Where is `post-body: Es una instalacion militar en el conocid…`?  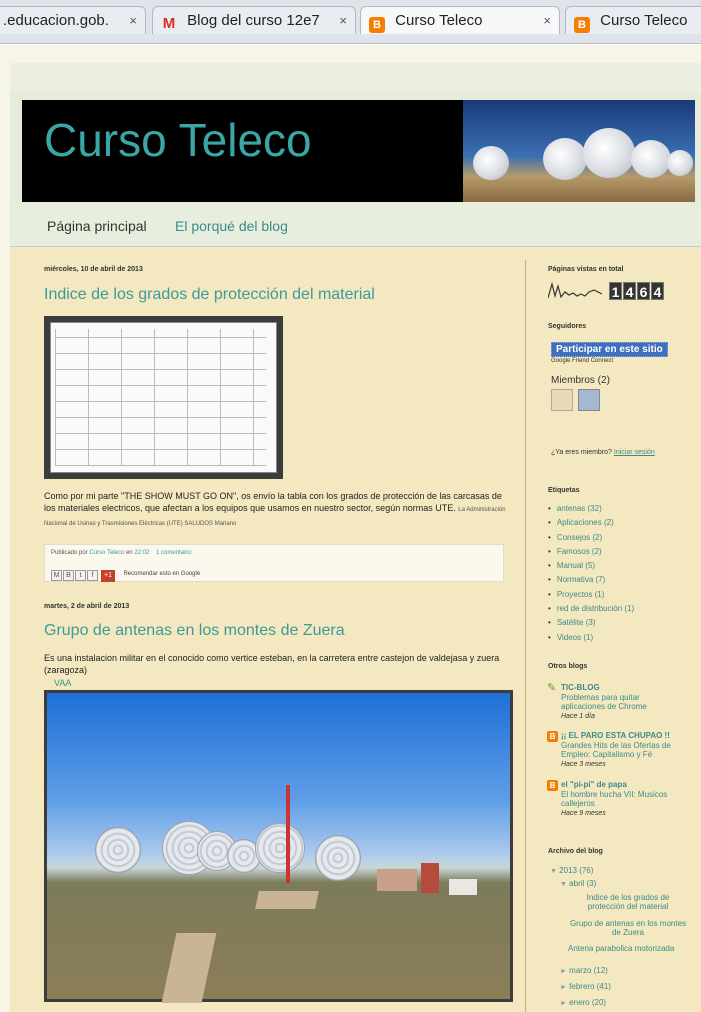
post-body: Es una instalacion militar en el conocid… is located at coordinates (272, 664).